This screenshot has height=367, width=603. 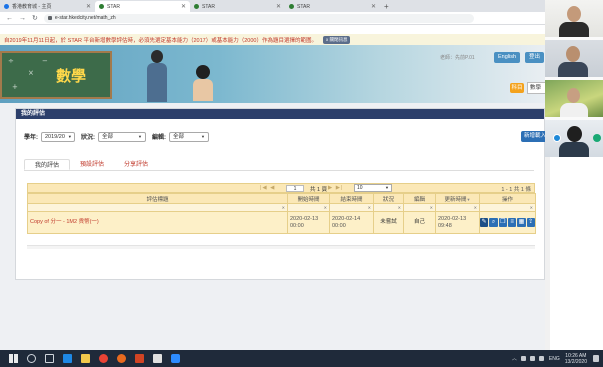 I want to click on new-tab-button: +, so click(x=386, y=6).